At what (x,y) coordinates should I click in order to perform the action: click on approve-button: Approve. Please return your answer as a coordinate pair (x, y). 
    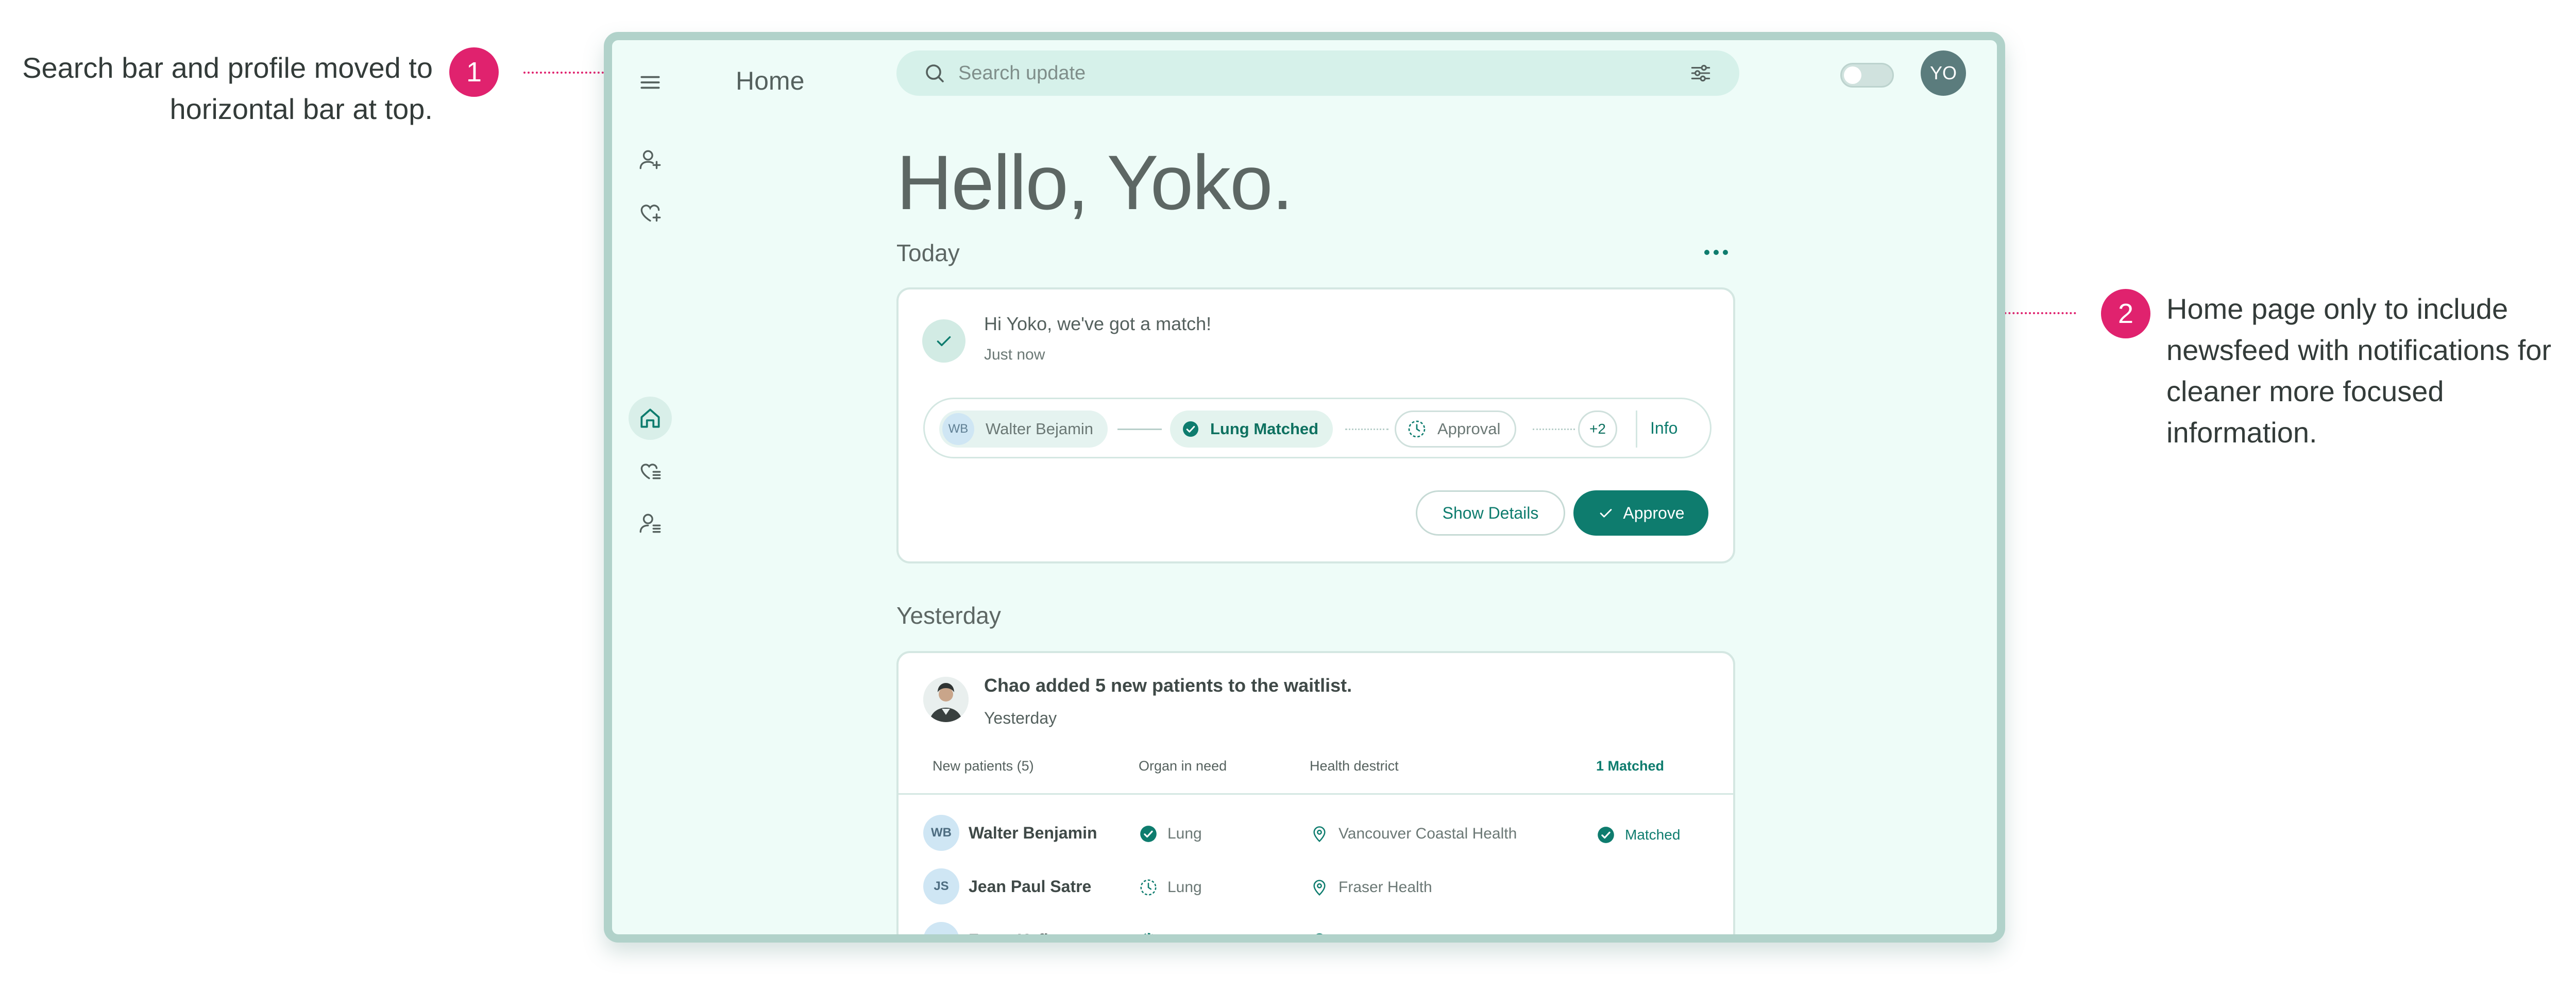
    Looking at the image, I should click on (1640, 513).